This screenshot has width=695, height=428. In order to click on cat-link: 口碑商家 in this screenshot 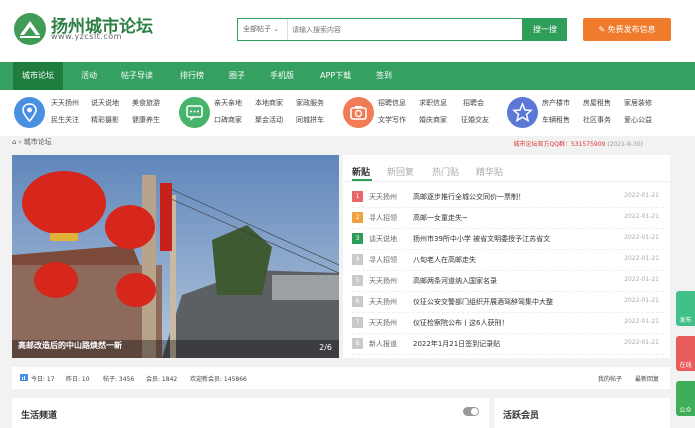, I will do `click(228, 120)`.